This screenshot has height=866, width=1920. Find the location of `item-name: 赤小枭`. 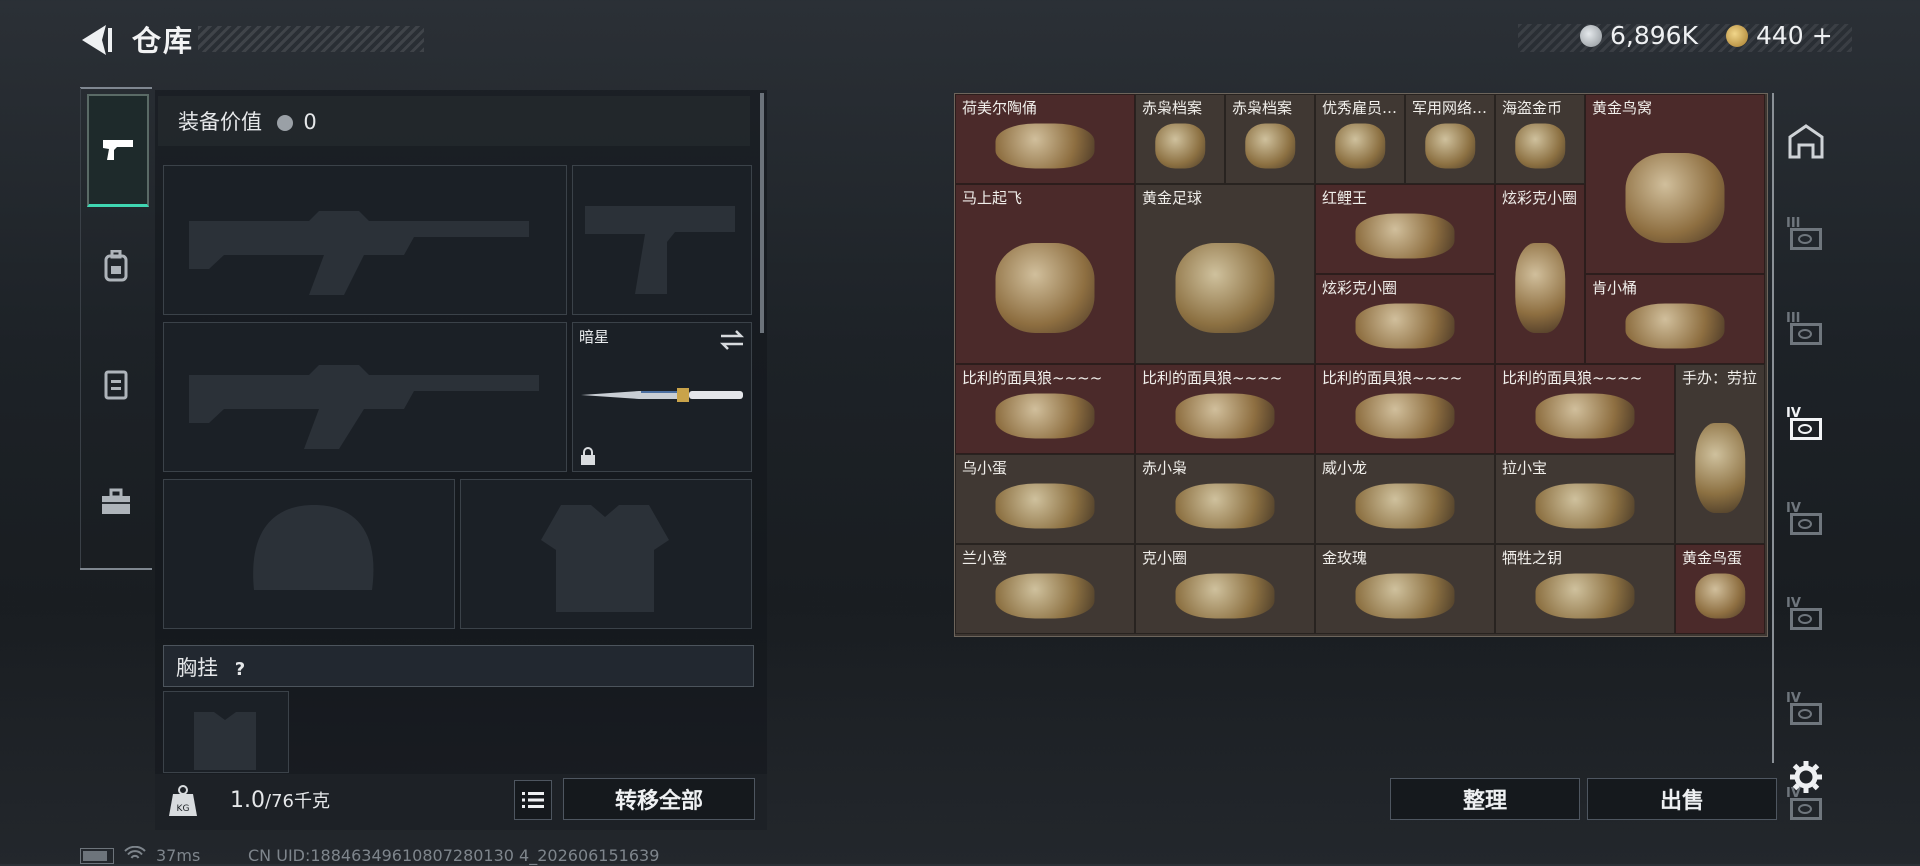

item-name: 赤小枭 is located at coordinates (1165, 468).